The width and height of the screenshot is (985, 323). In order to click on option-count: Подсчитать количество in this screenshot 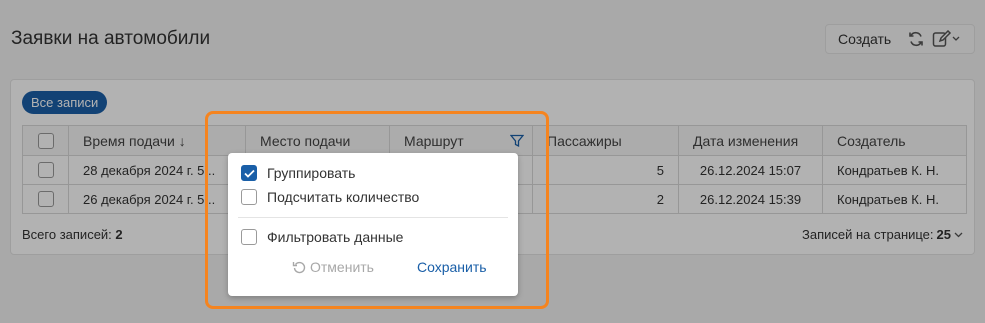, I will do `click(330, 197)`.